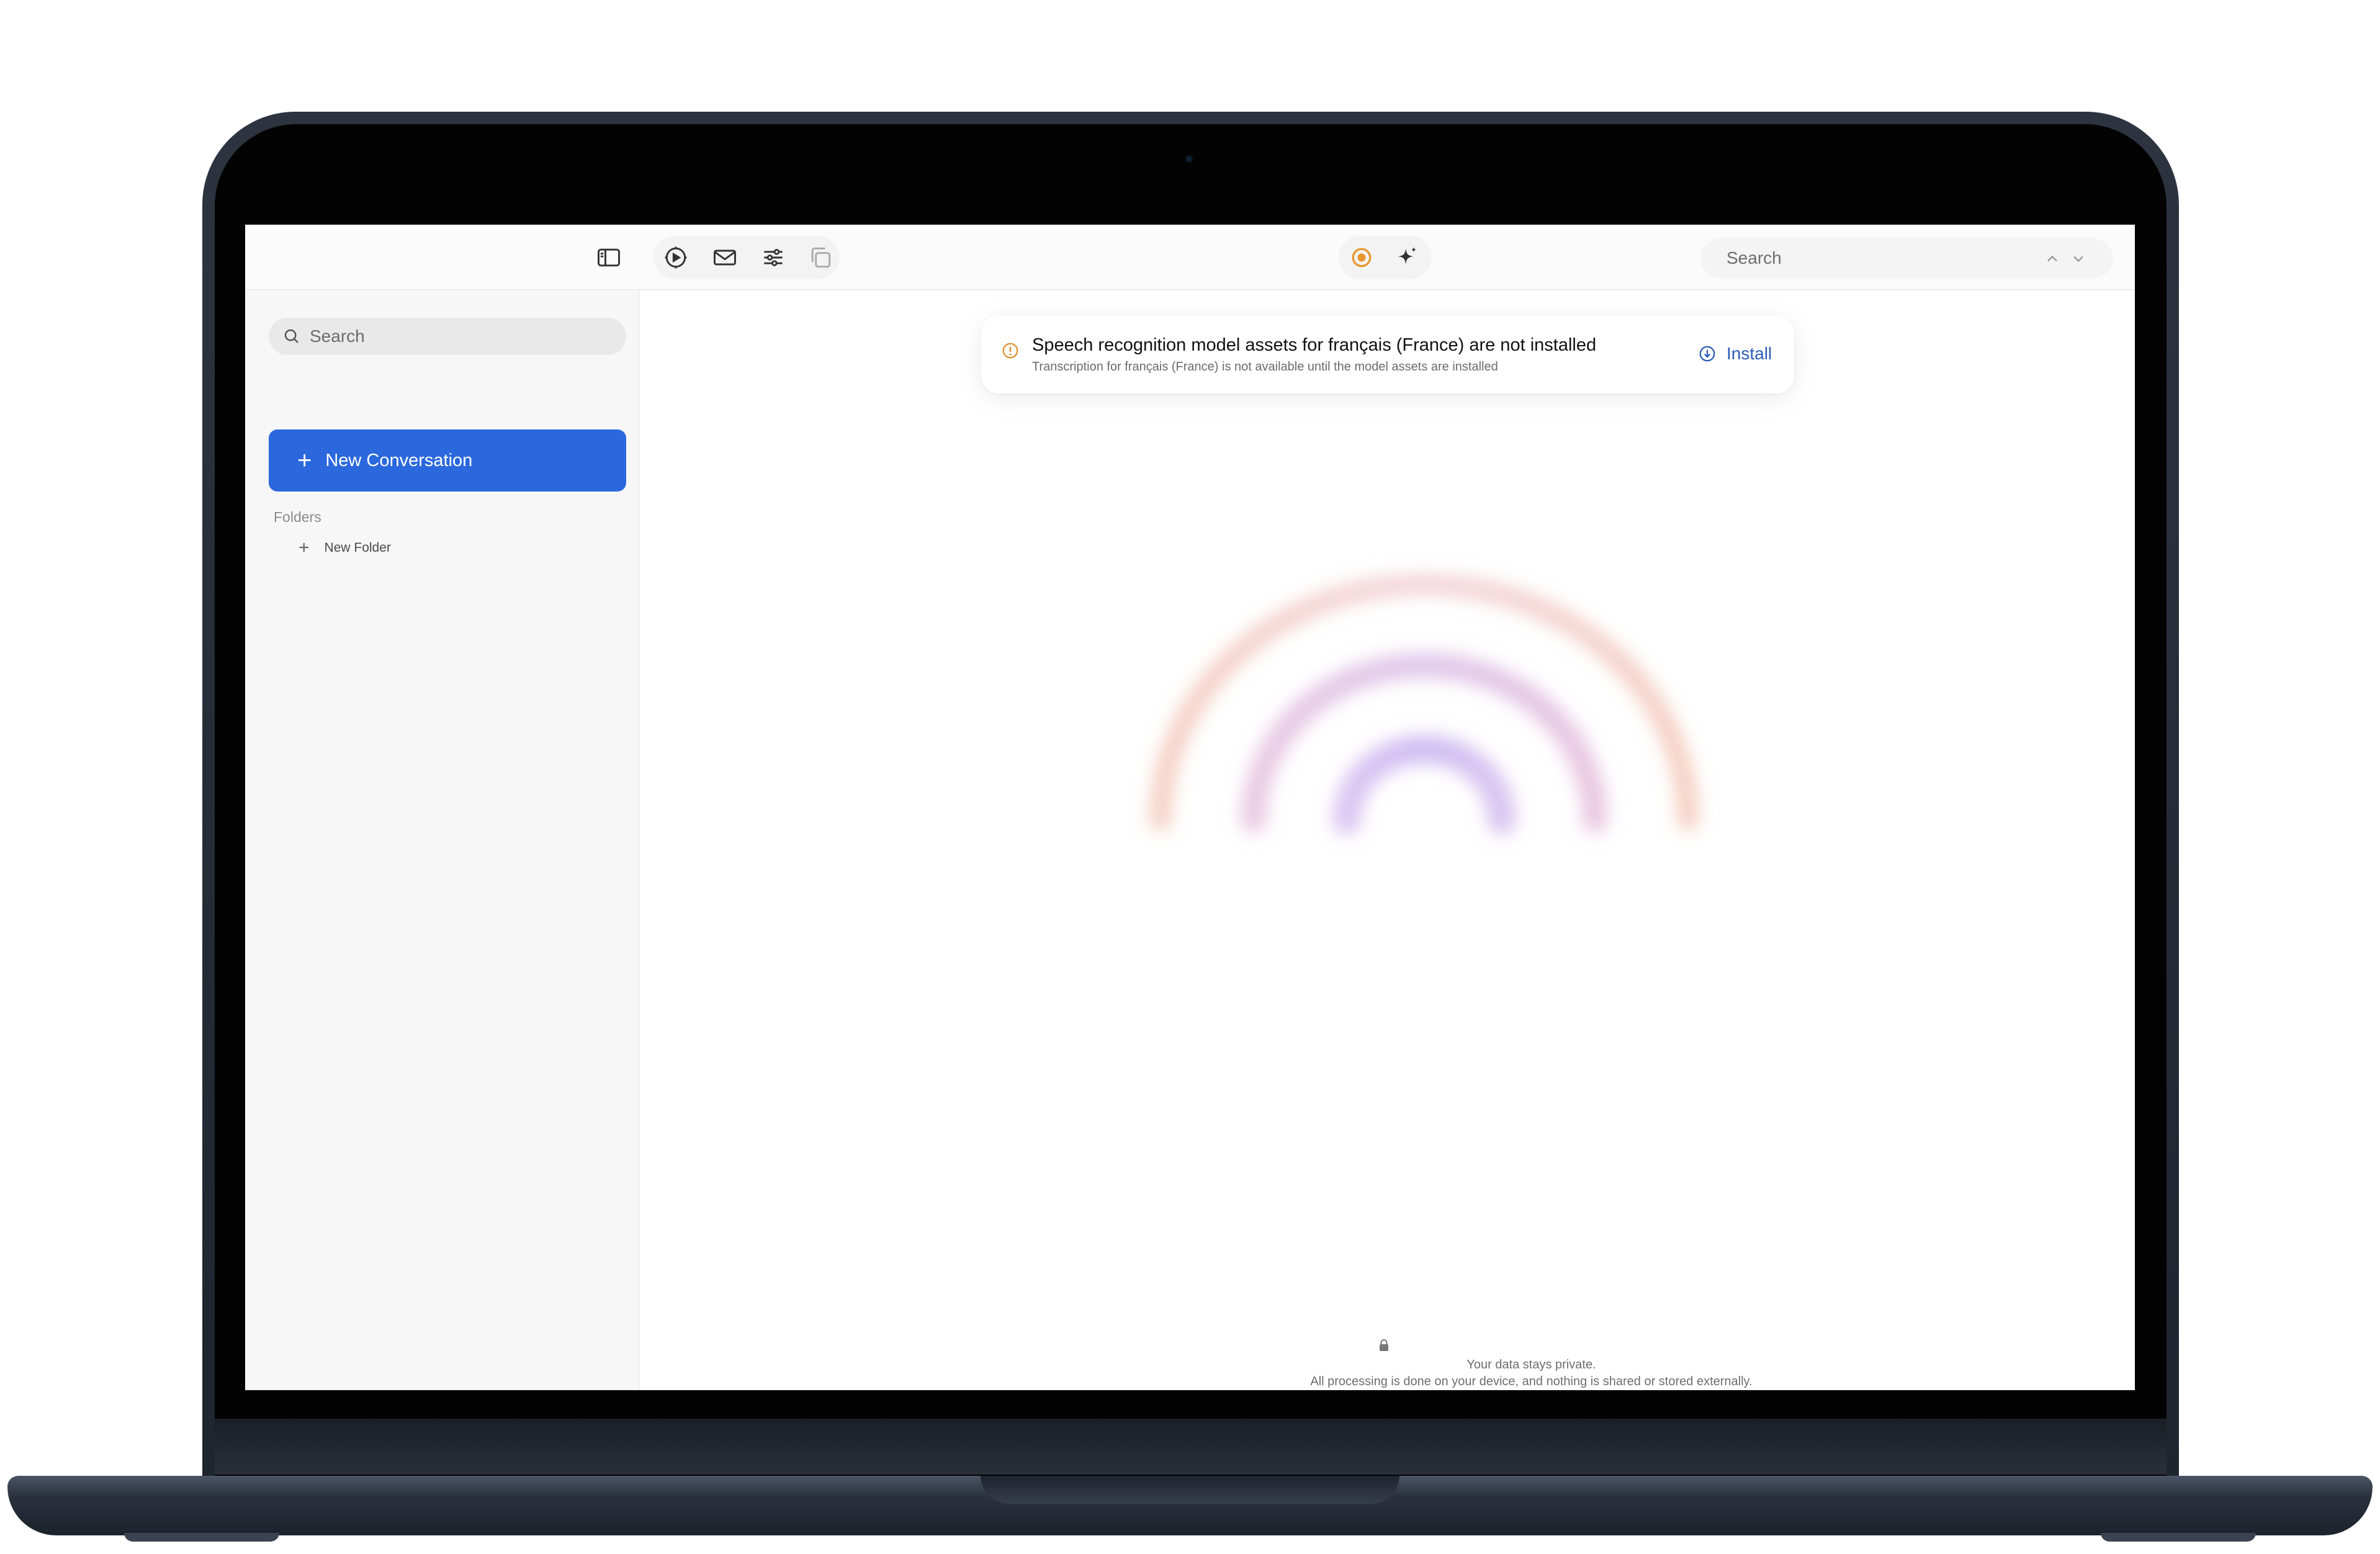 This screenshot has height=1554, width=2380. I want to click on download-icon, so click(1707, 354).